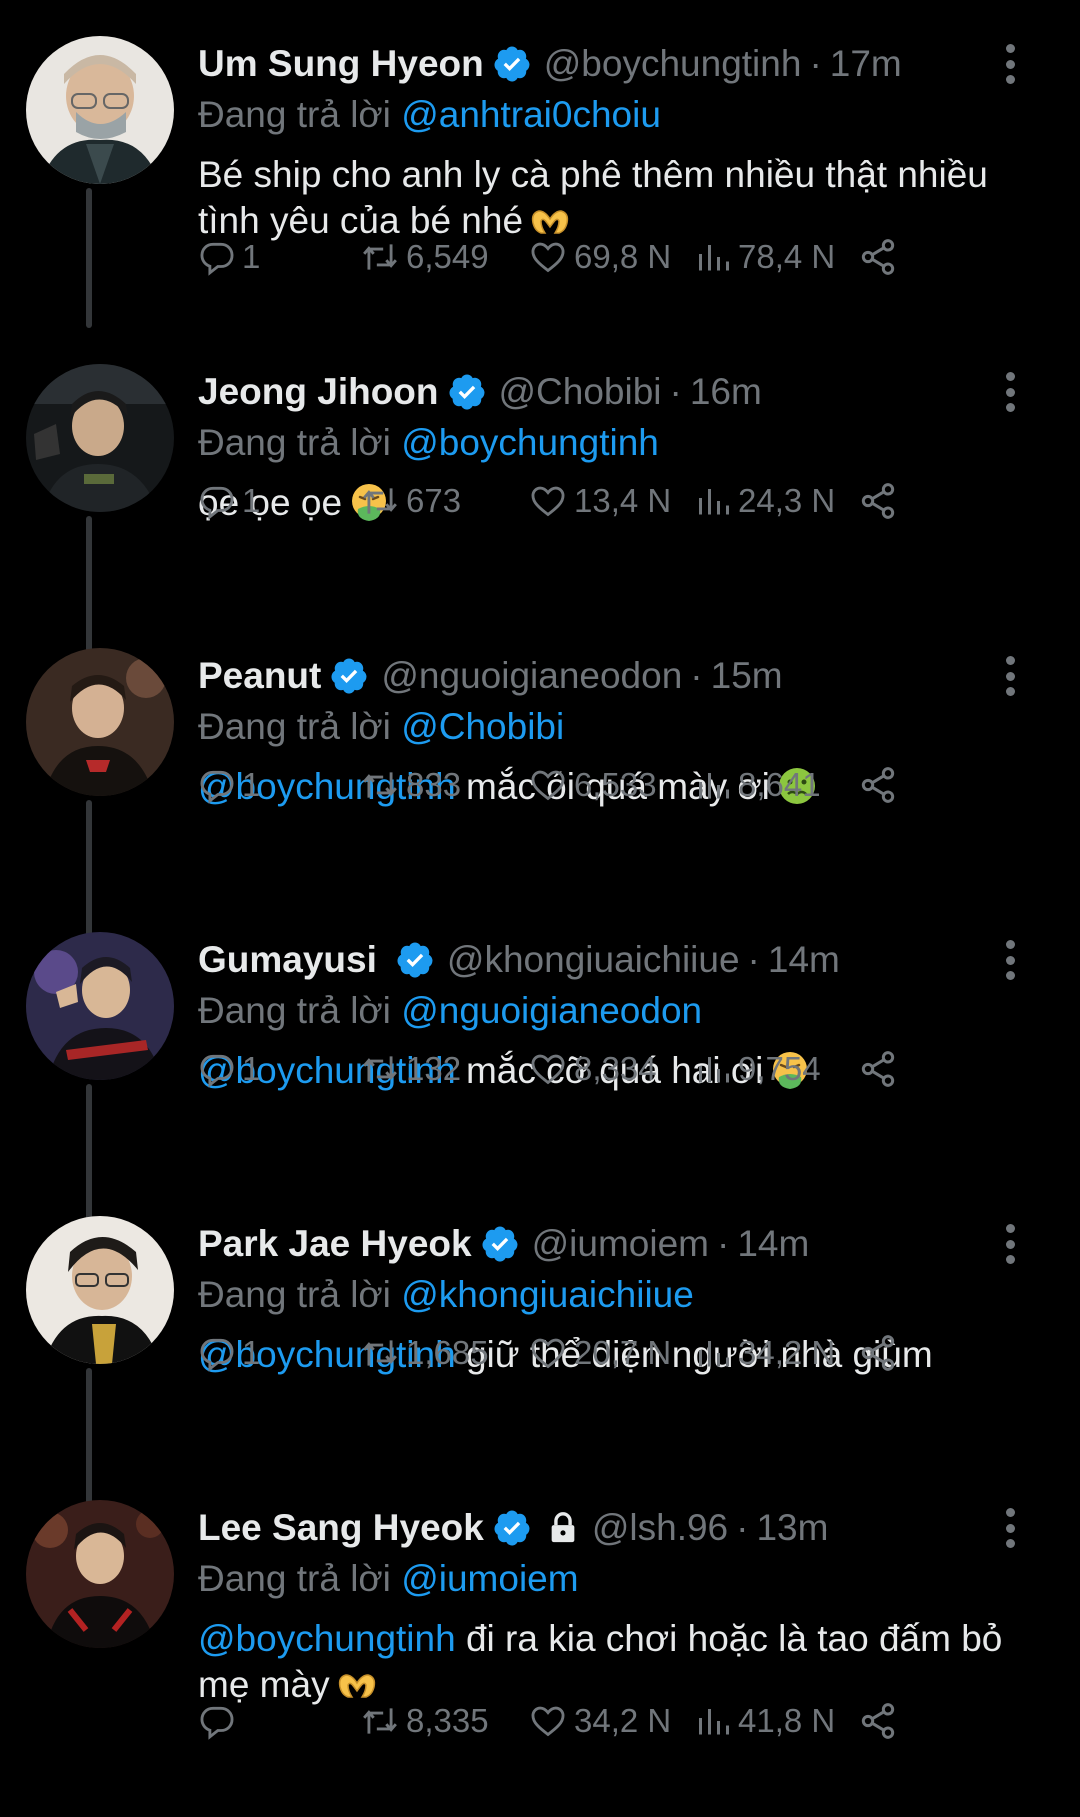  Describe the element at coordinates (259, 676) in the screenshot. I see `display-name: Peanut` at that location.